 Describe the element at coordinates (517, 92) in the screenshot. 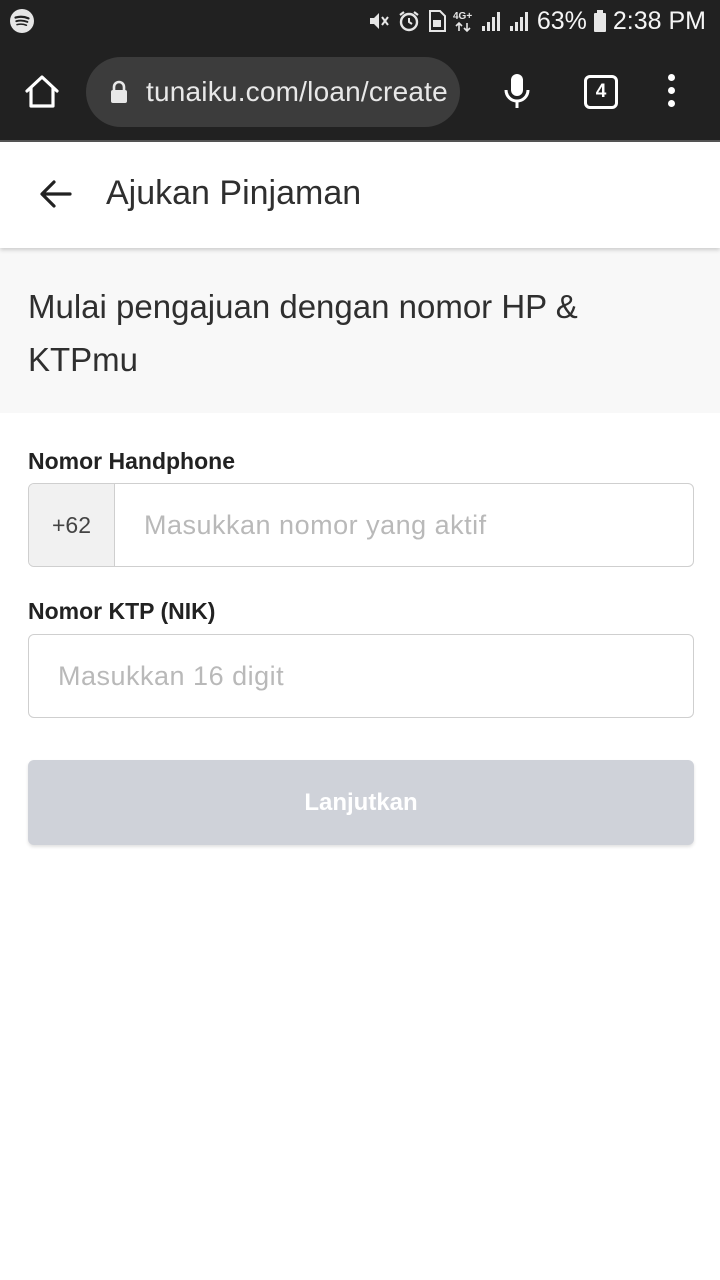

I see `mic-icon` at that location.